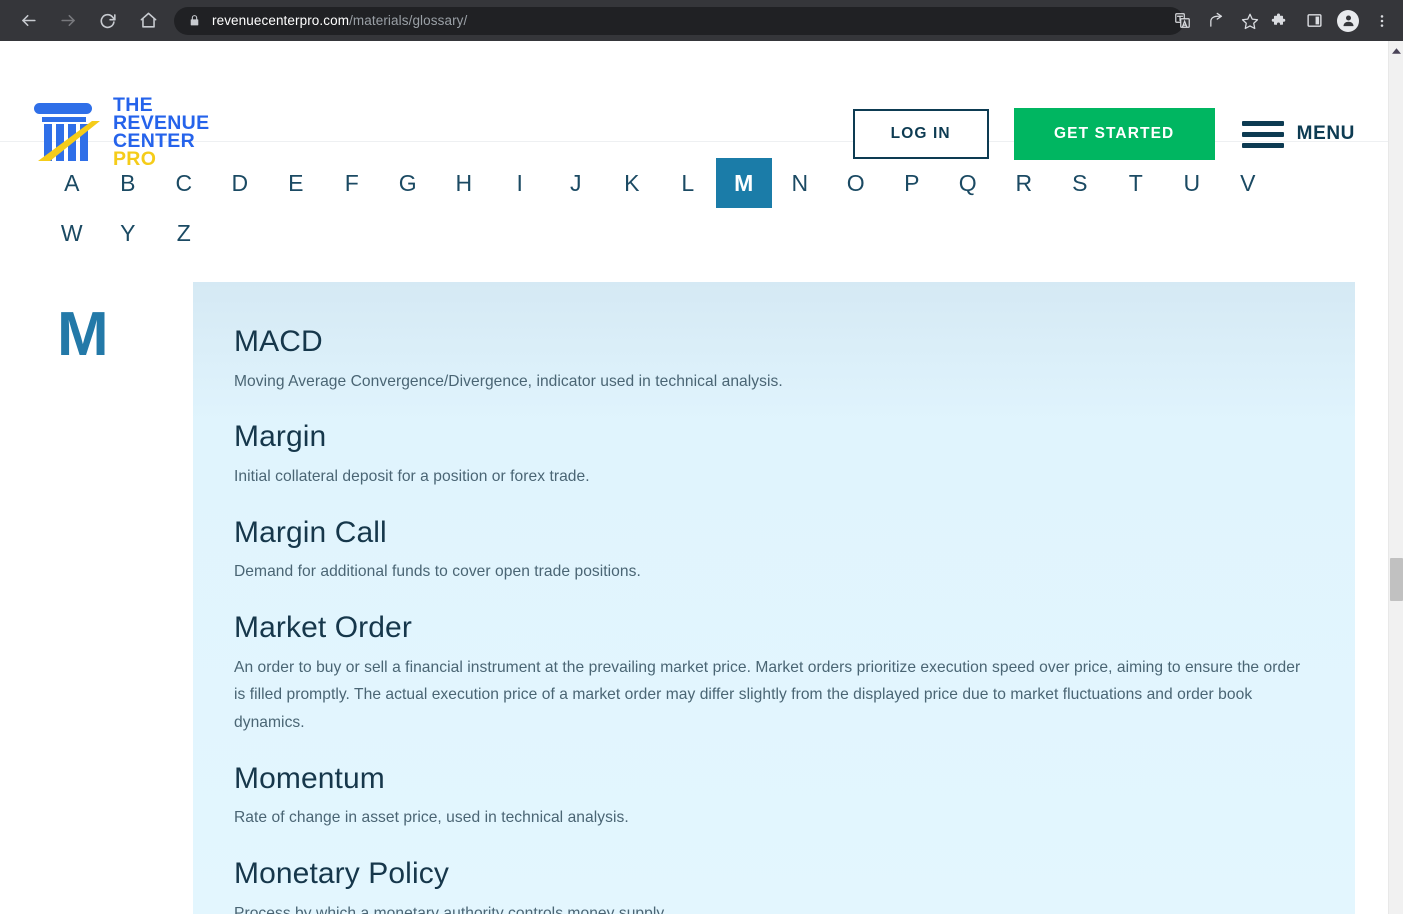 This screenshot has height=914, width=1403. Describe the element at coordinates (1024, 183) in the screenshot. I see `alpha-link-r: R` at that location.